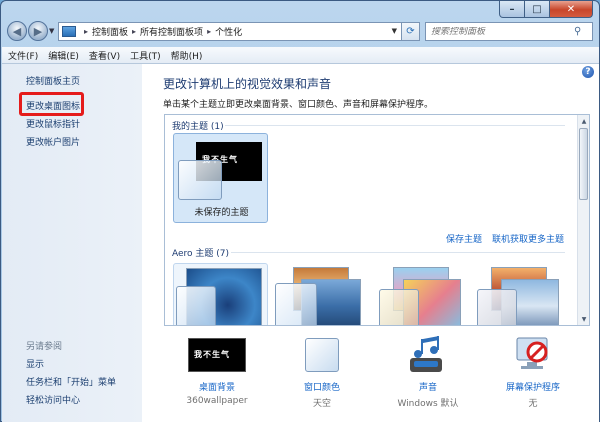 Image resolution: width=600 pixels, height=422 pixels. I want to click on music-notes-icon, so click(426, 354).